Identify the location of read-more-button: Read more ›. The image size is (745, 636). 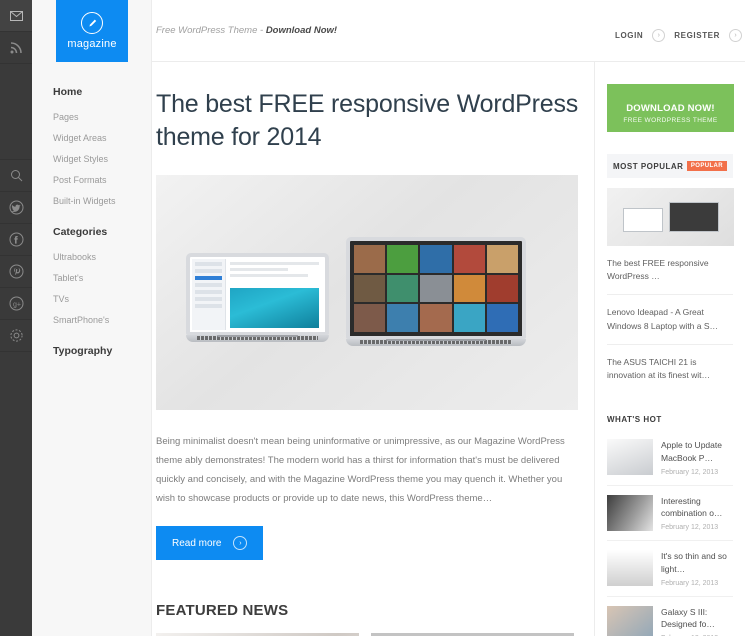
(210, 543).